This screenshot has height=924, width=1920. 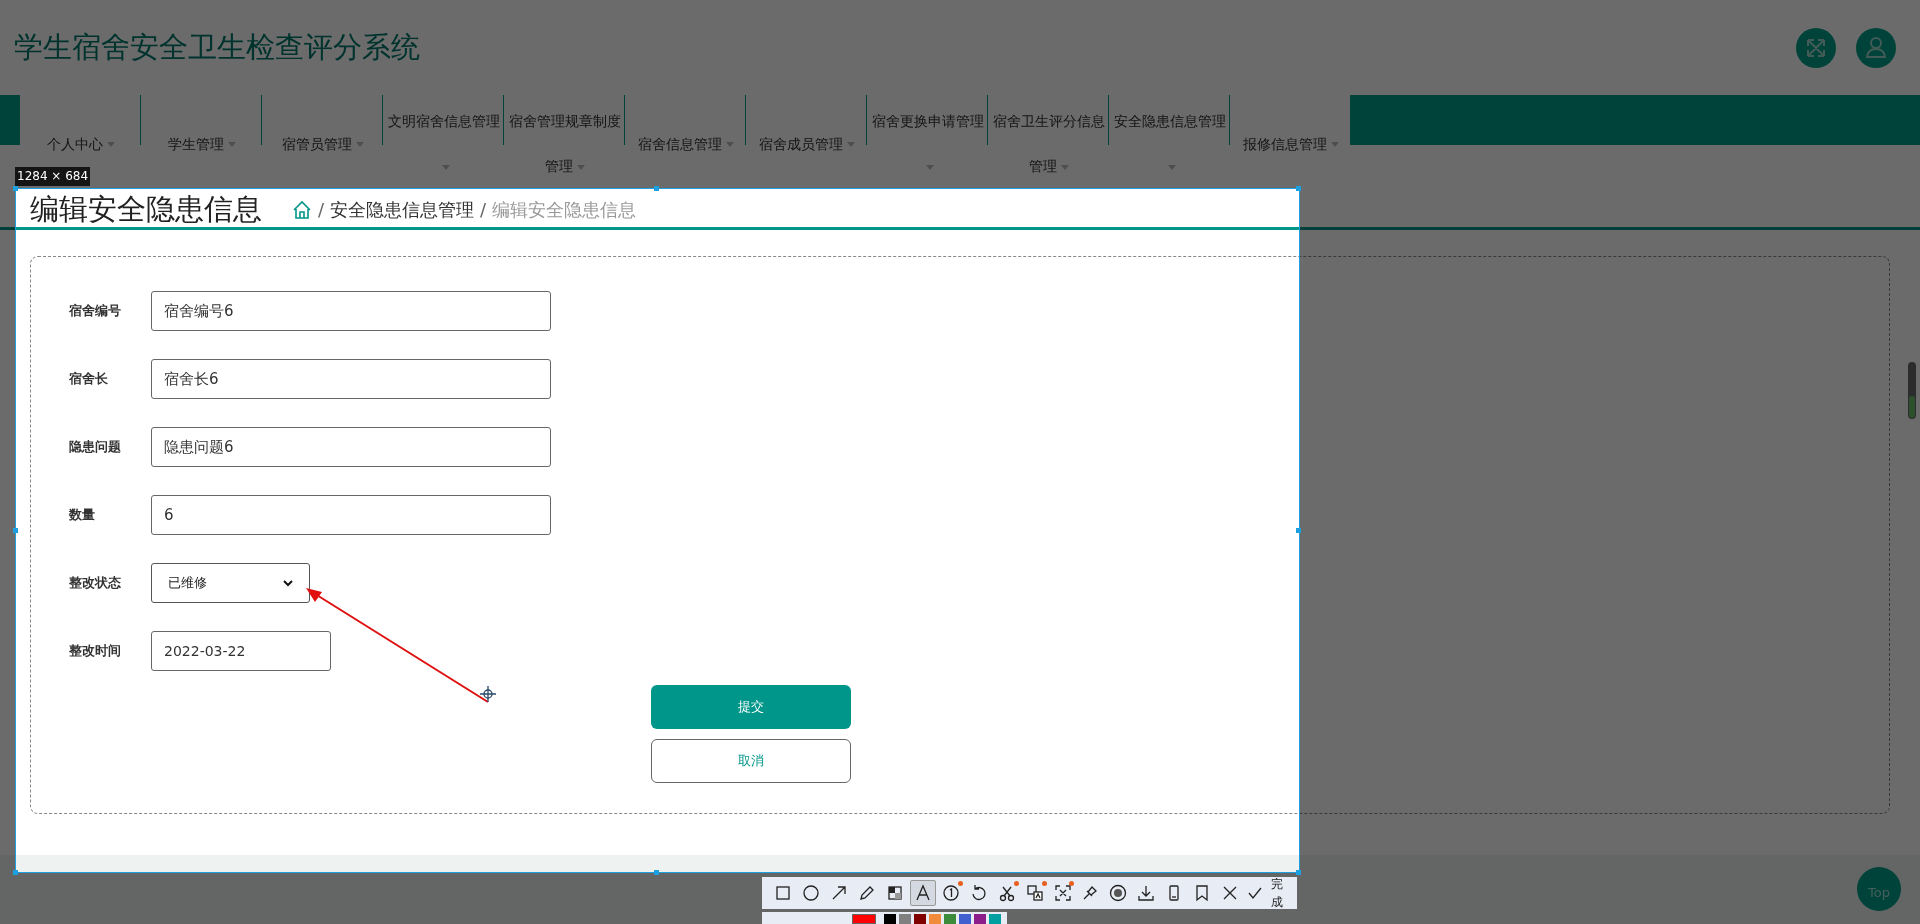 What do you see at coordinates (95, 311) in the screenshot?
I see `field-label: 宿舍编号` at bounding box center [95, 311].